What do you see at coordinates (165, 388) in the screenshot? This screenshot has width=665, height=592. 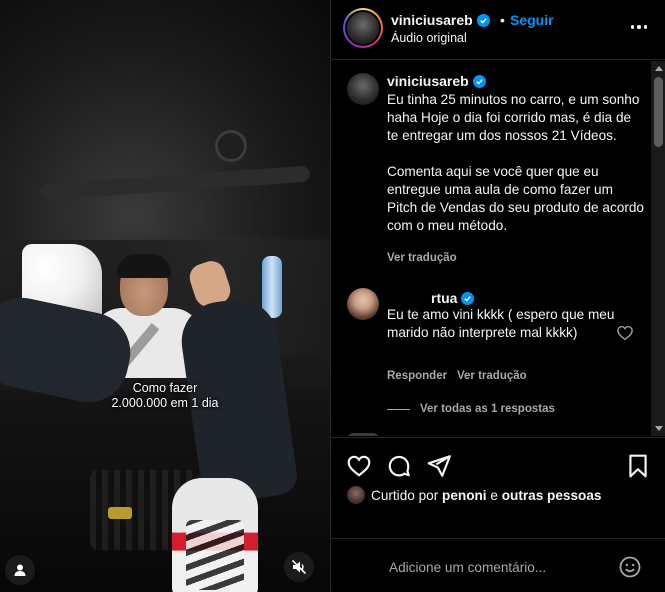 I see `overlay-line-1: Como fazer` at bounding box center [165, 388].